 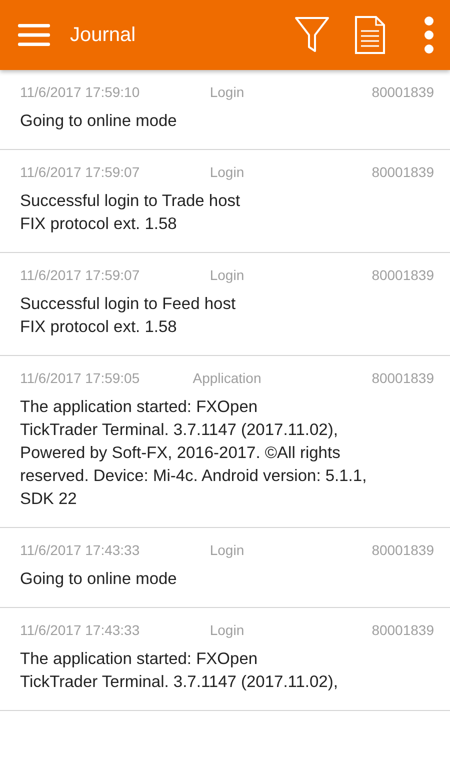 I want to click on menu-icon, so click(x=34, y=35).